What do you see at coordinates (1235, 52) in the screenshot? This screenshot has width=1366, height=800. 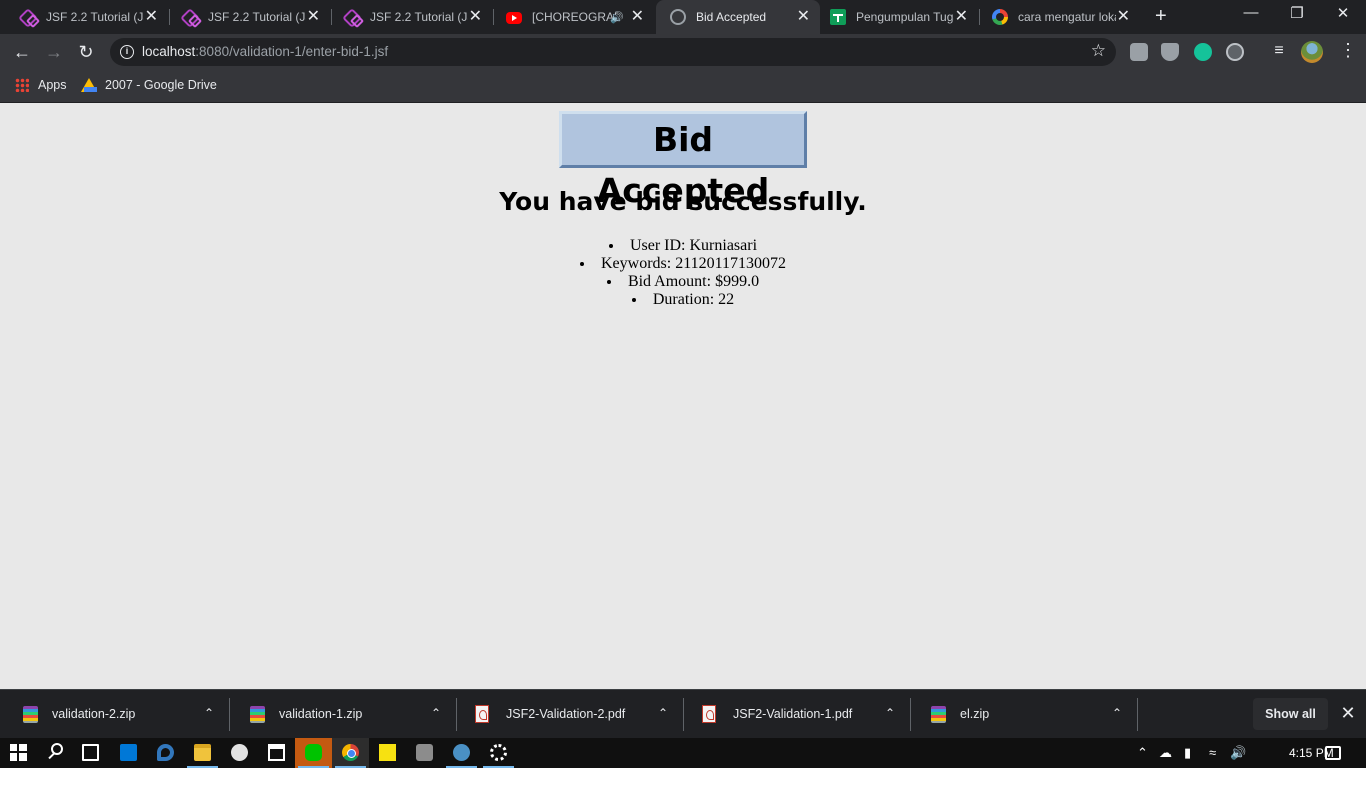 I see `record-extension-icon` at bounding box center [1235, 52].